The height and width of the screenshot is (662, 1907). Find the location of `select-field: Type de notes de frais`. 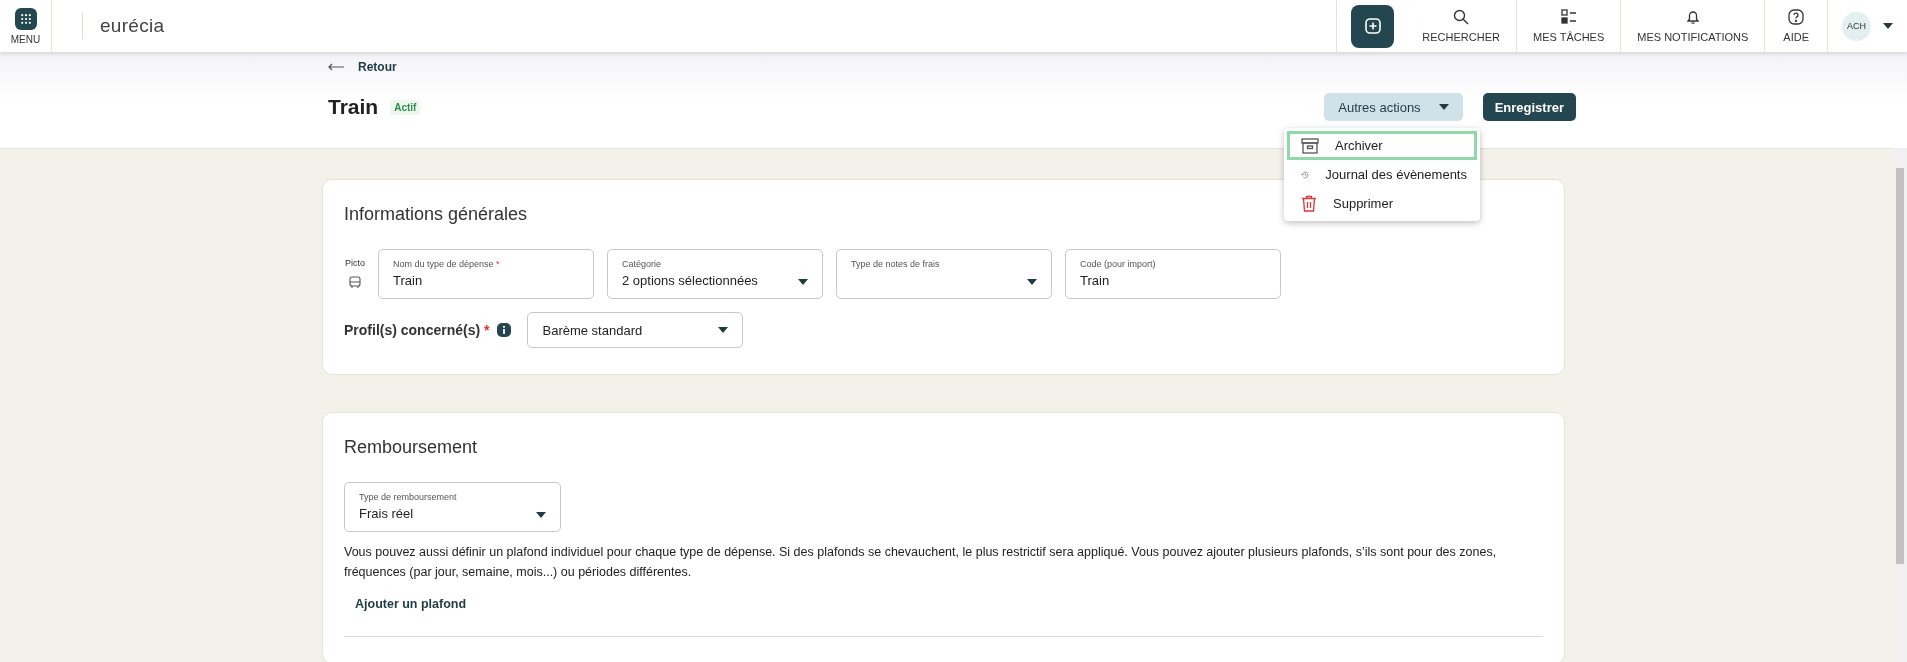

select-field: Type de notes de frais is located at coordinates (944, 274).